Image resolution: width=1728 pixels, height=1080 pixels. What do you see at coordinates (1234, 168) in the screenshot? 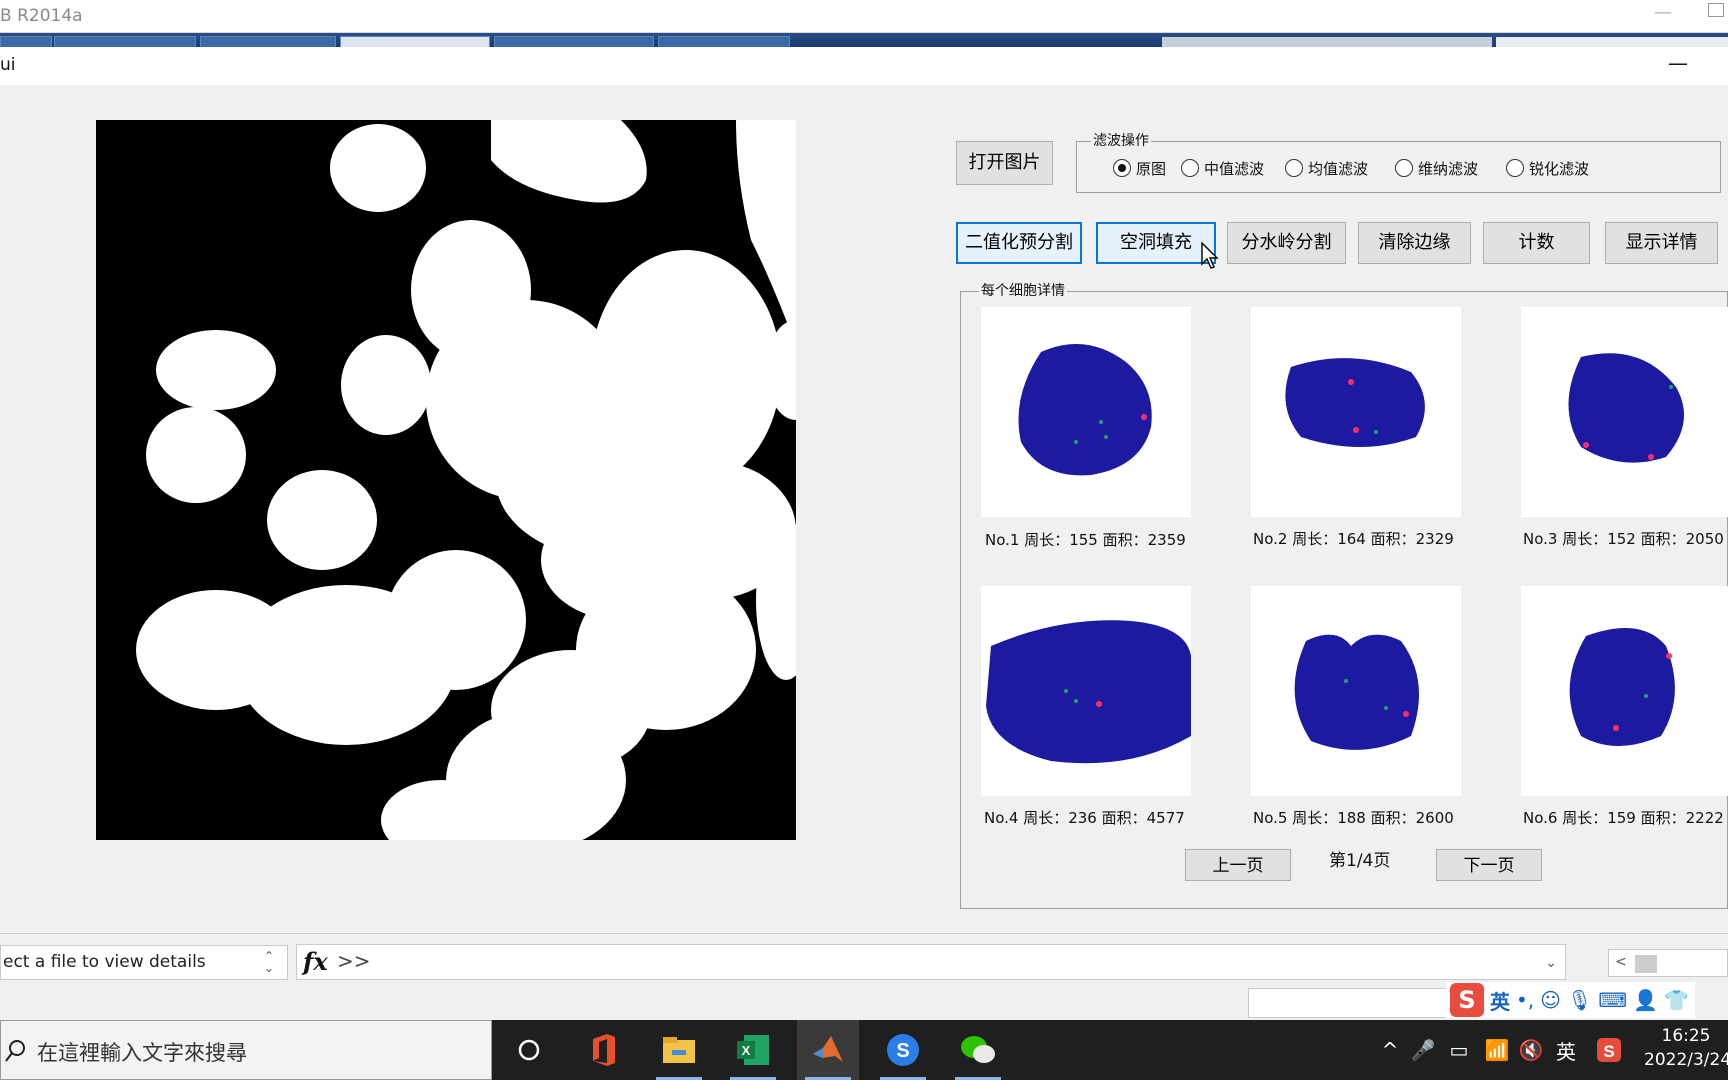
I see `radio-label: 中值滤波` at bounding box center [1234, 168].